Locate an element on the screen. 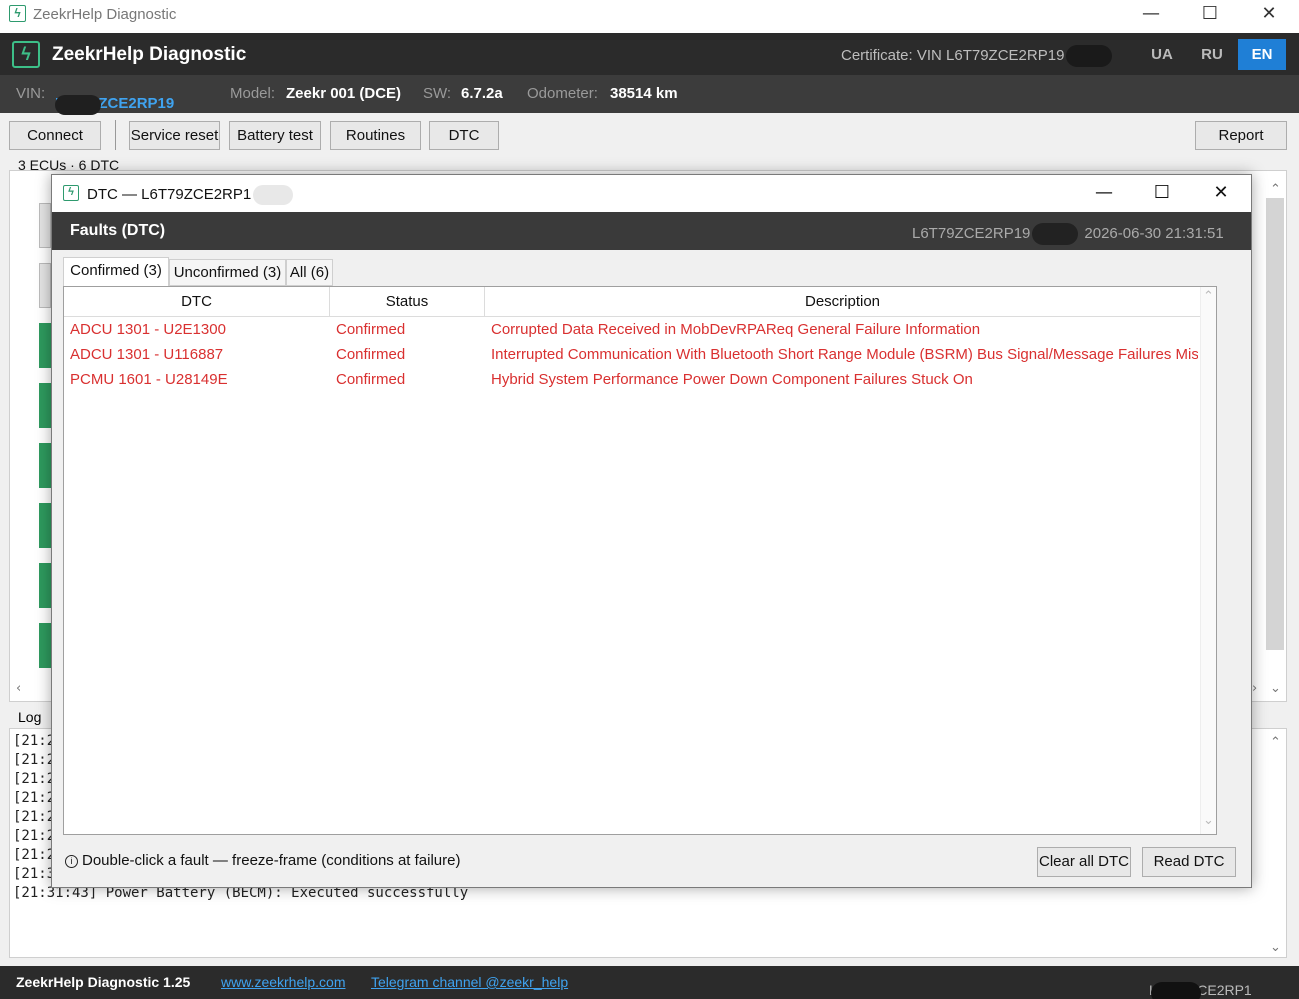  dtc-button: DTC is located at coordinates (464, 135).